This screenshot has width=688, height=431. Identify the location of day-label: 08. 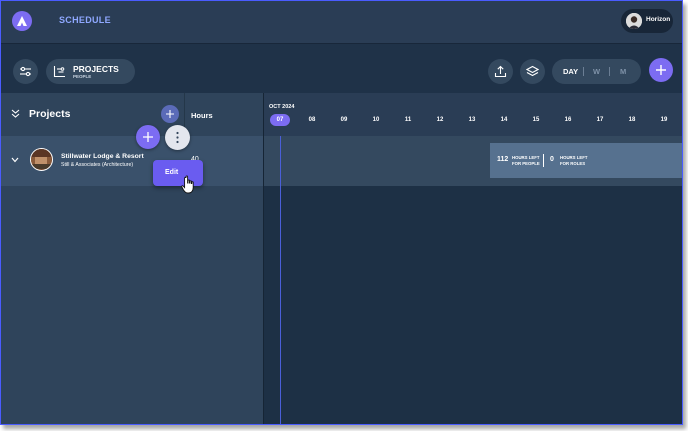
(312, 120).